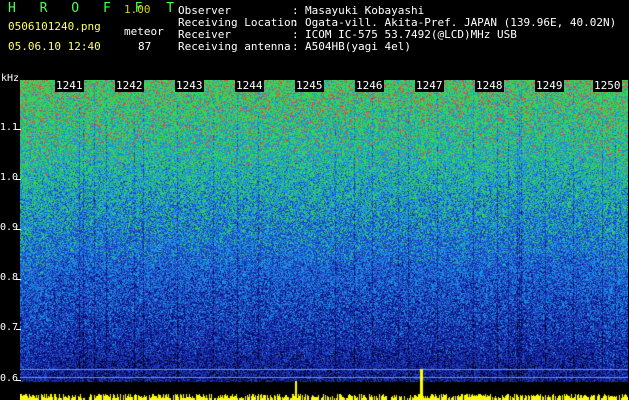  What do you see at coordinates (69, 85) in the screenshot?
I see `time-label: 1241` at bounding box center [69, 85].